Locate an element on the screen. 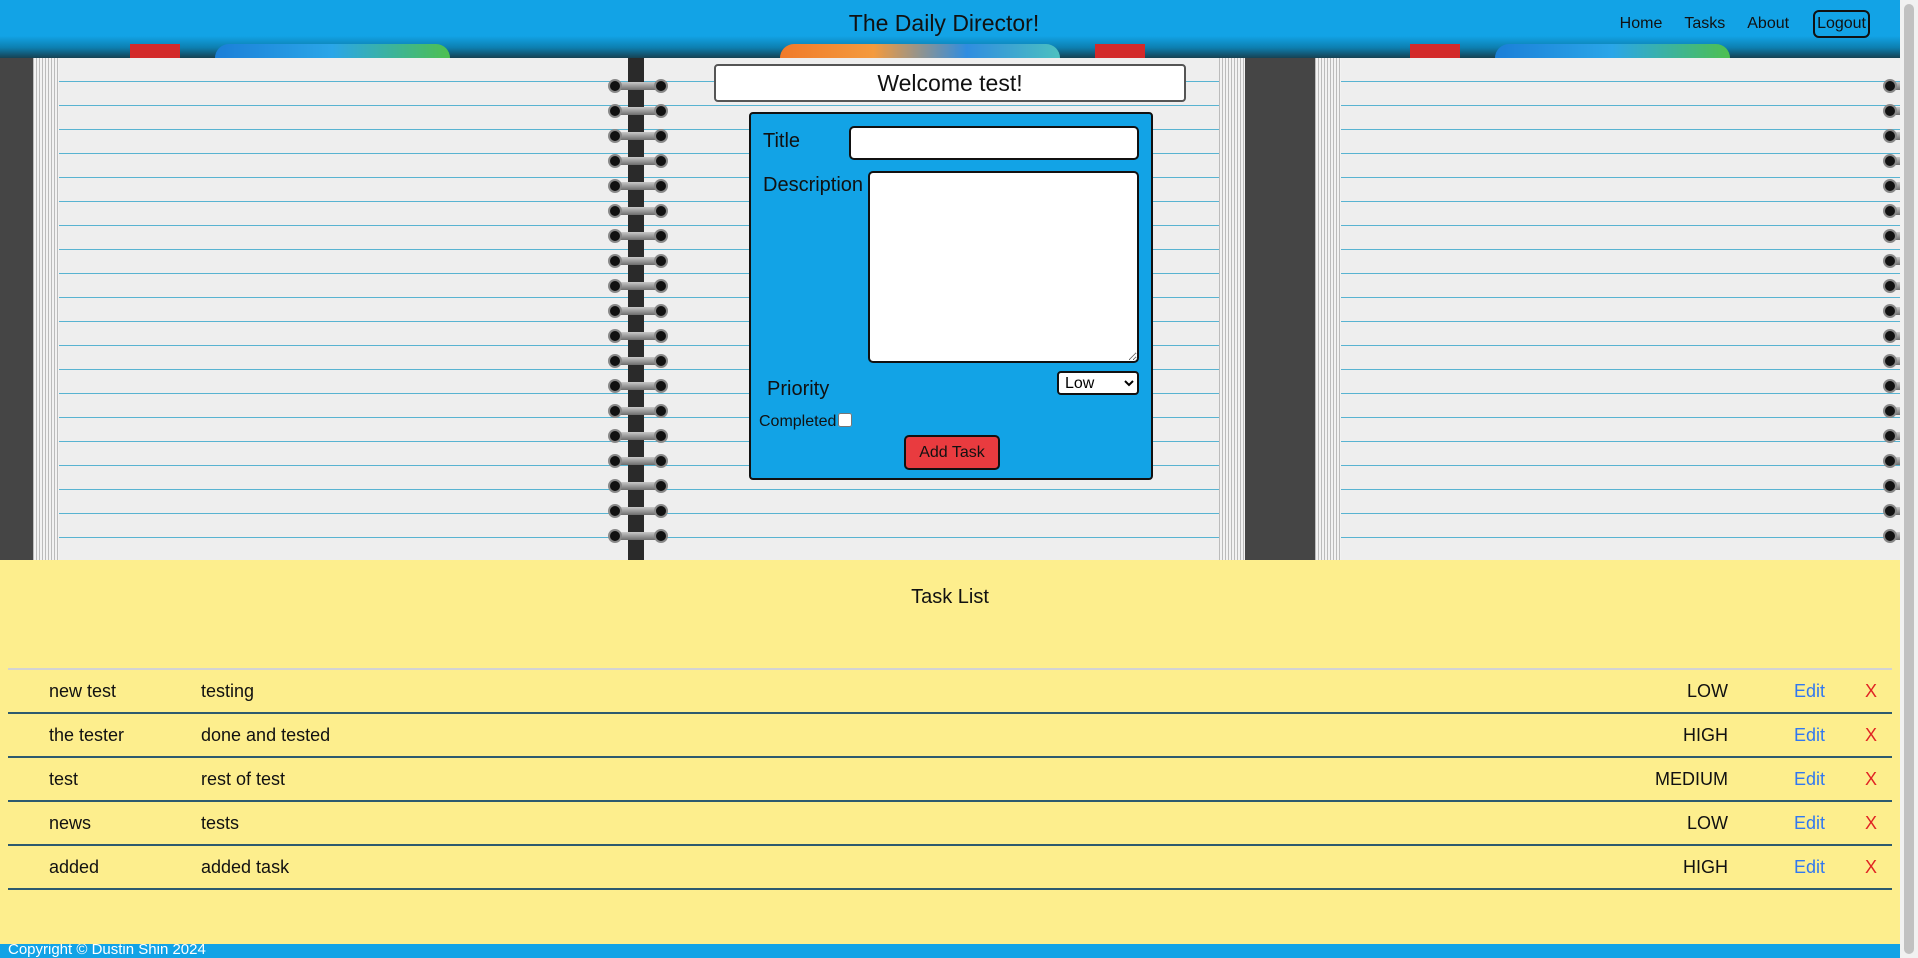  table-row: new test testing LOW Edit X is located at coordinates (950, 692).